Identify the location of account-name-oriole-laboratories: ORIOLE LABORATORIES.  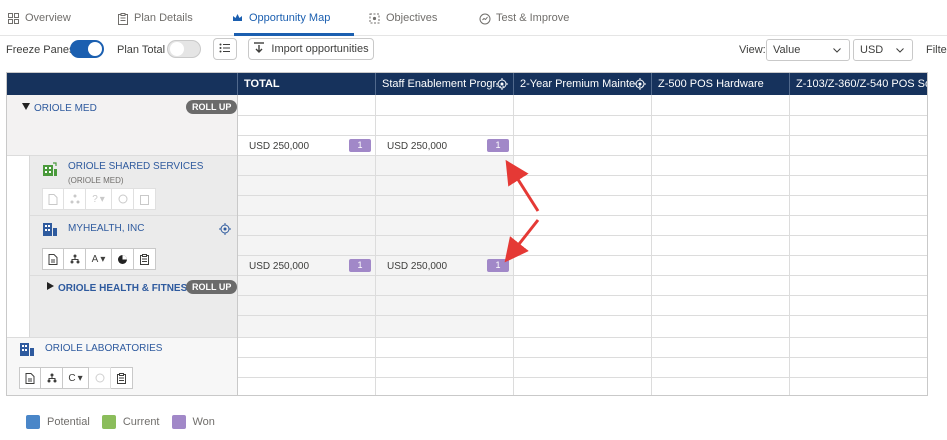
(103, 348).